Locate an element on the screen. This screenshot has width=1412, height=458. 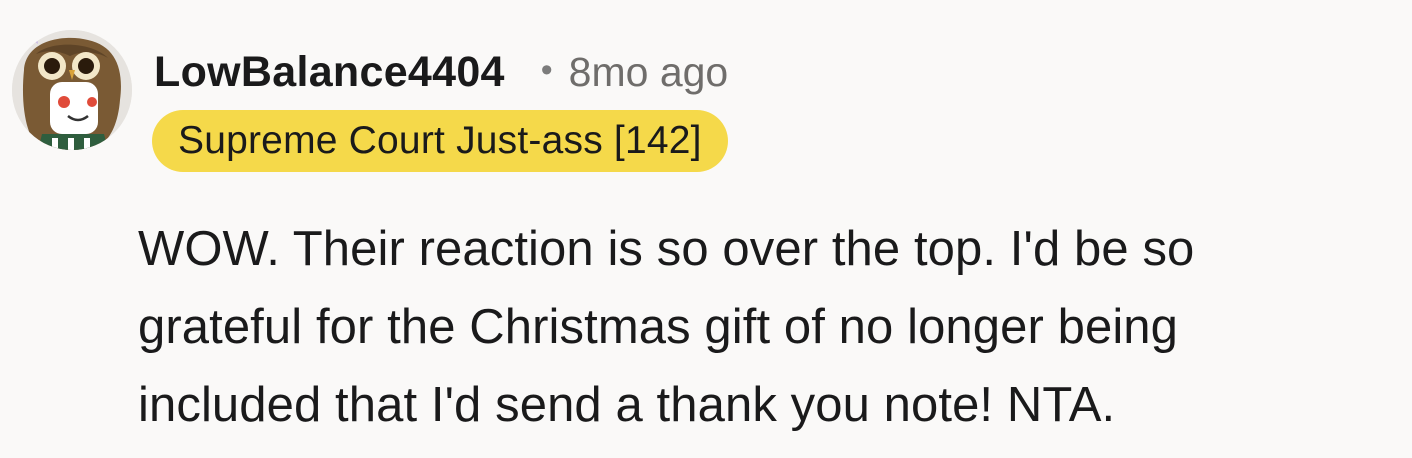
user-flair-text: Supreme Court Just-ass [142] is located at coordinates (440, 140).